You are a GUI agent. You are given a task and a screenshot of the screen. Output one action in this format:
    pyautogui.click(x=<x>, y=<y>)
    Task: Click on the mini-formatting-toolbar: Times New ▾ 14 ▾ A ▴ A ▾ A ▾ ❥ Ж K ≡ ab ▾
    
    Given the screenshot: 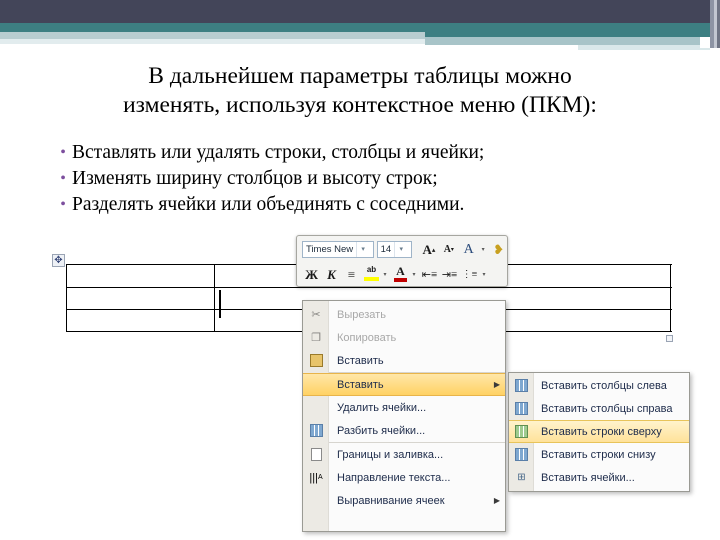 What is the action you would take?
    pyautogui.click(x=402, y=261)
    